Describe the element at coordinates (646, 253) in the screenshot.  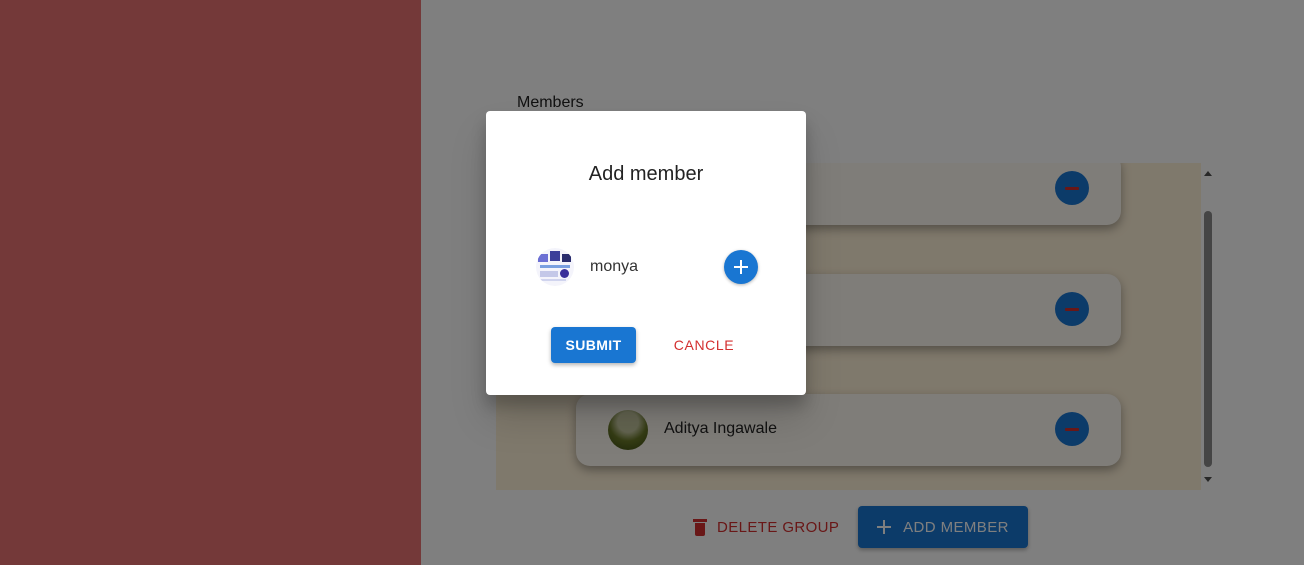
I see `add-member-dialog: Add member monya SUBMIT CANCLE` at that location.